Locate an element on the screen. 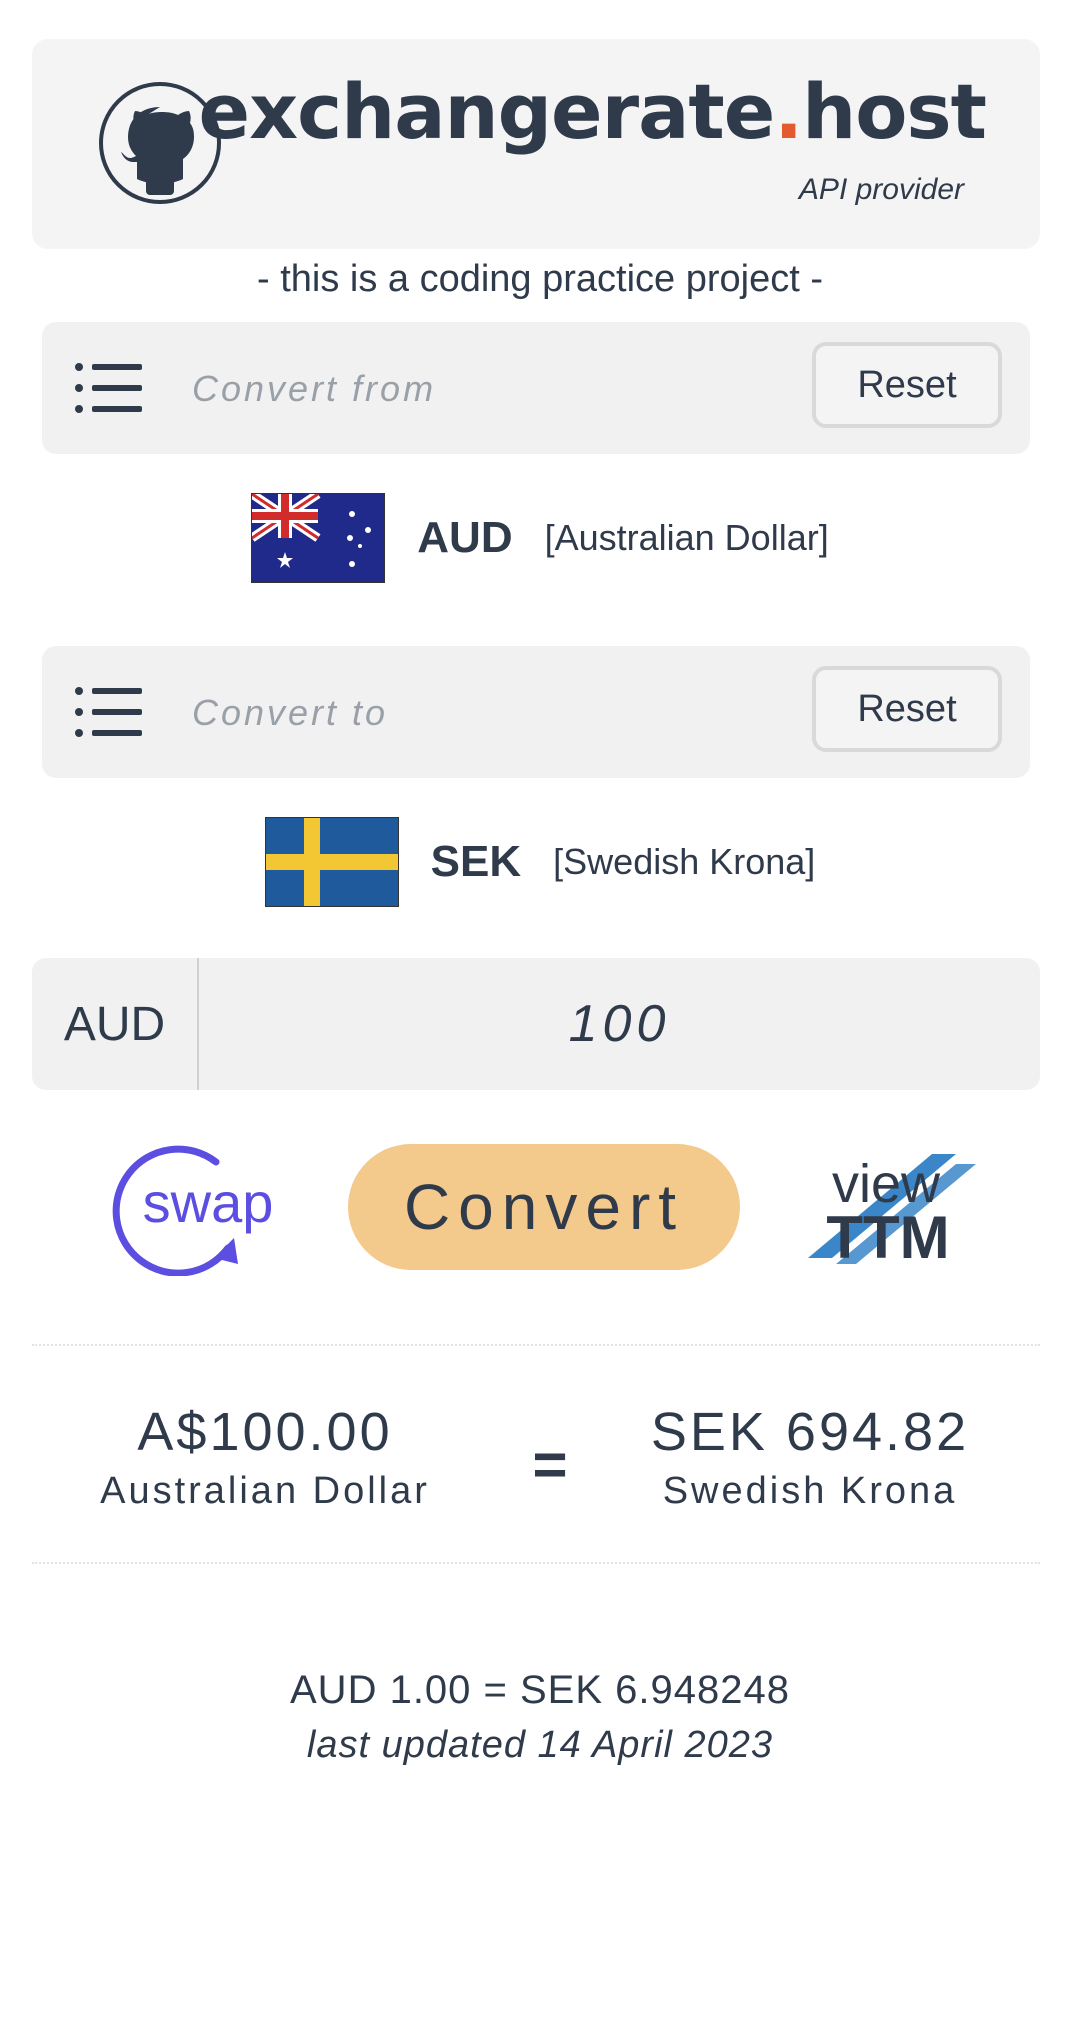 This screenshot has height=2037, width=1080. sweden-flag-icon is located at coordinates (331, 862).